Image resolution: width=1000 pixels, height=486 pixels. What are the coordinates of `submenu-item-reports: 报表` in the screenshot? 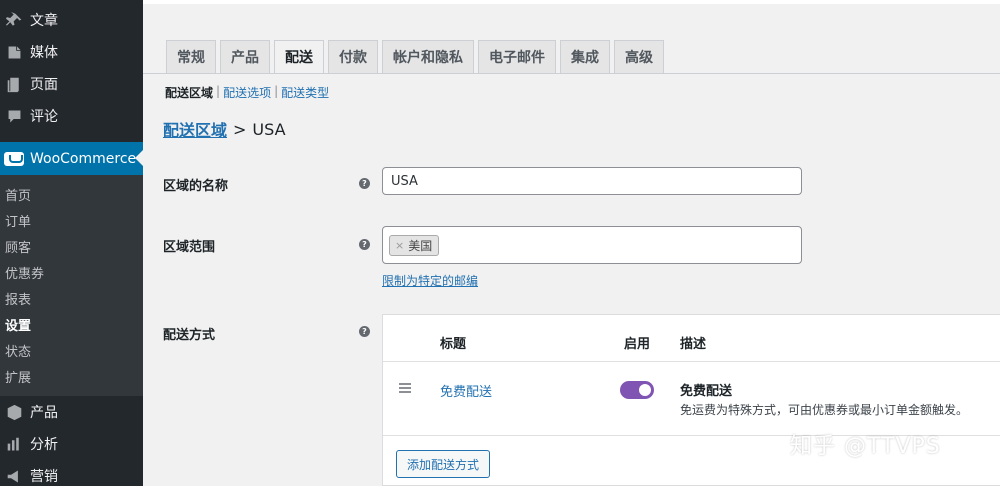 It's located at (71, 298).